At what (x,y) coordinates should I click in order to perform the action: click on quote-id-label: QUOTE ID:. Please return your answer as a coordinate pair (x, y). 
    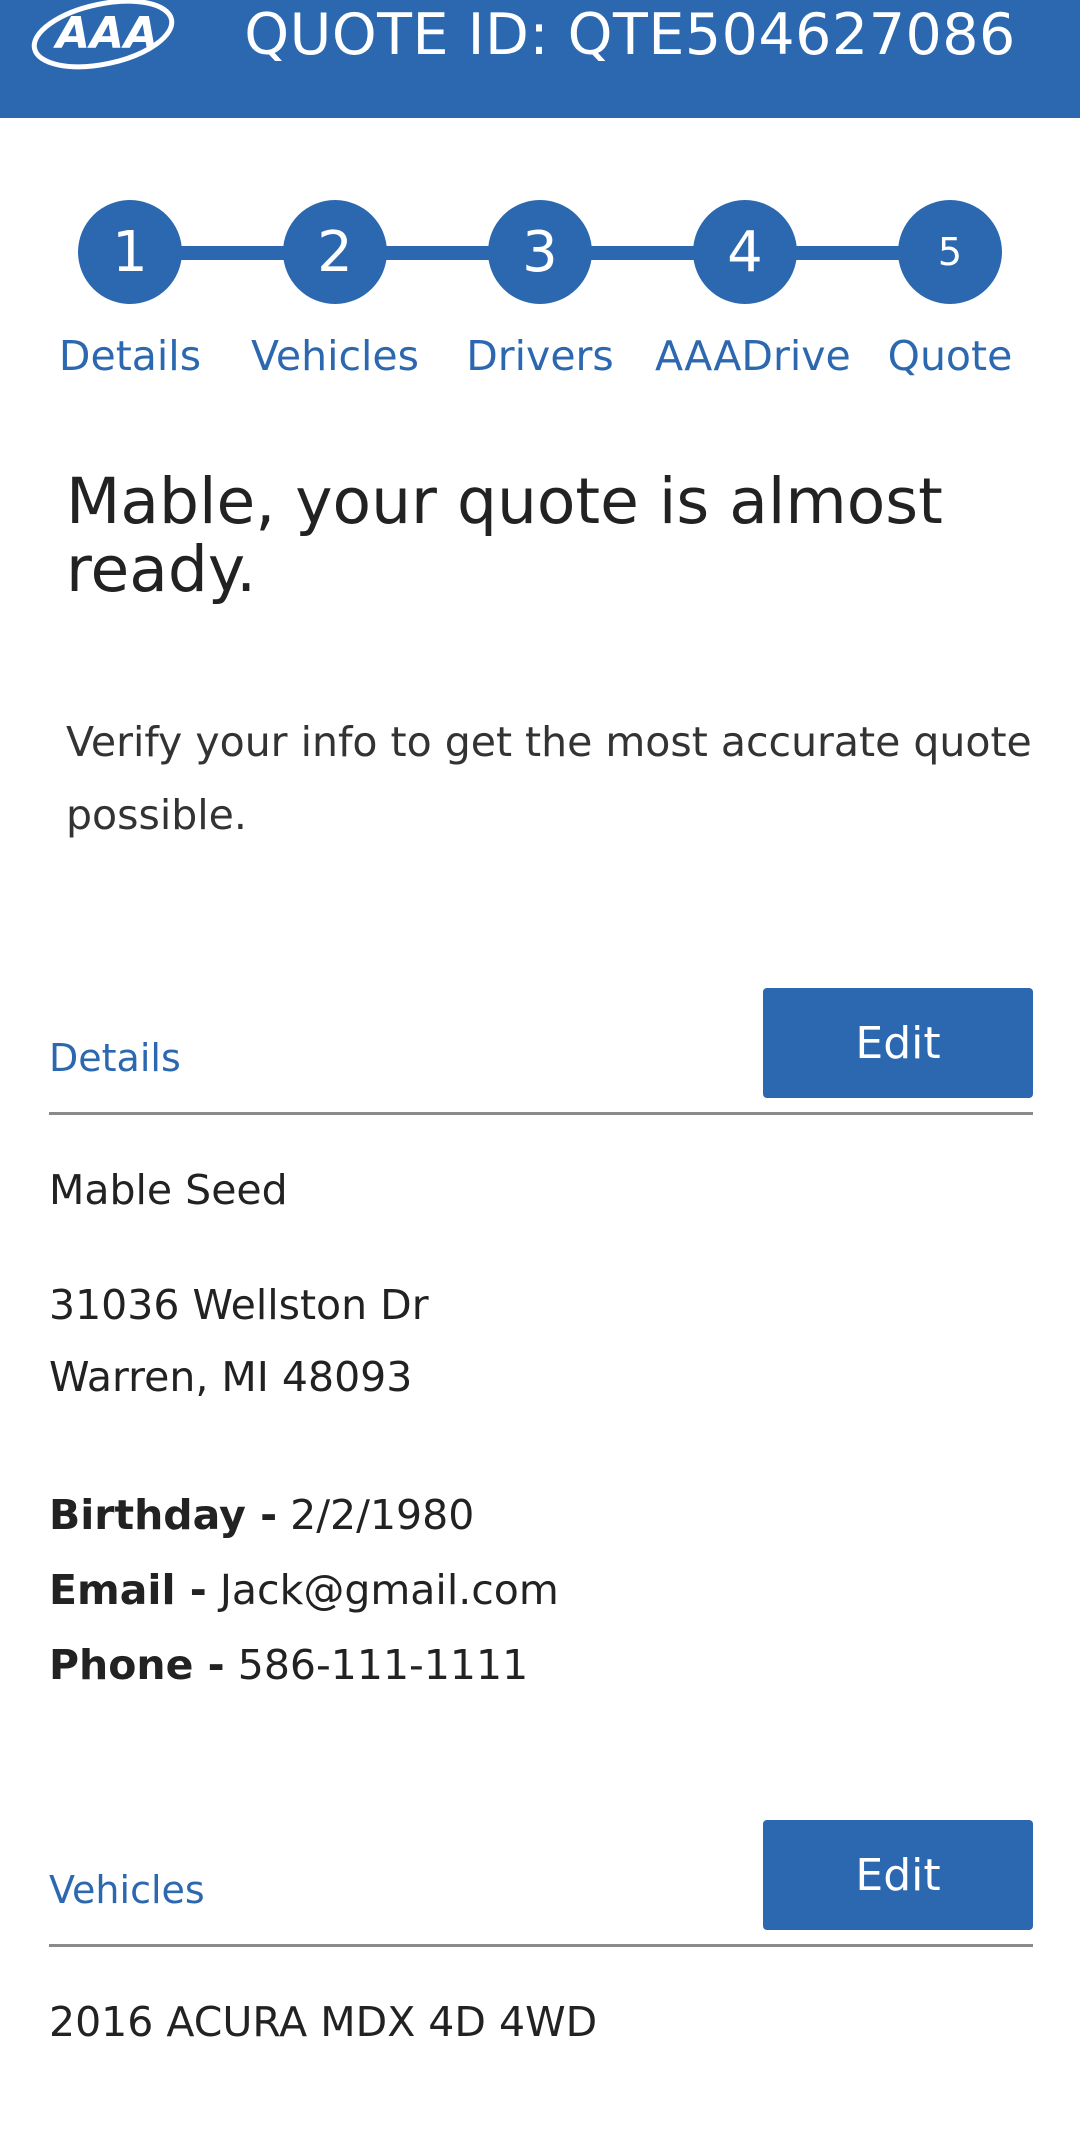
    Looking at the image, I should click on (397, 35).